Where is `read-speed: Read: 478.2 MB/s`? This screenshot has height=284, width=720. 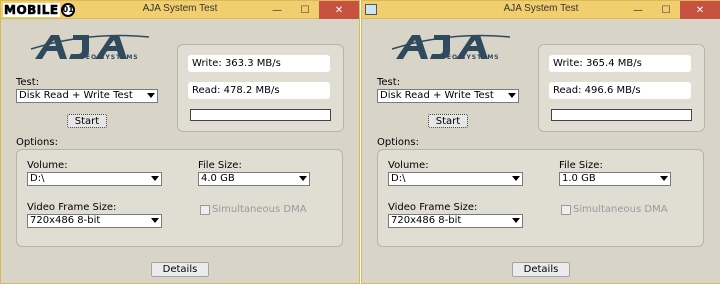
read-speed: Read: 478.2 MB/s is located at coordinates (259, 90).